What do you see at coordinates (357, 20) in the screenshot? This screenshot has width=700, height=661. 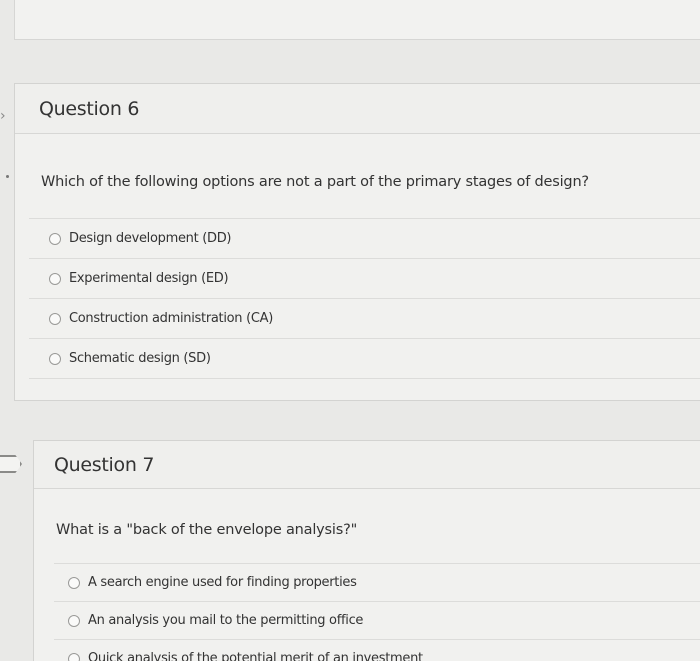 I see `previous-question-card` at bounding box center [357, 20].